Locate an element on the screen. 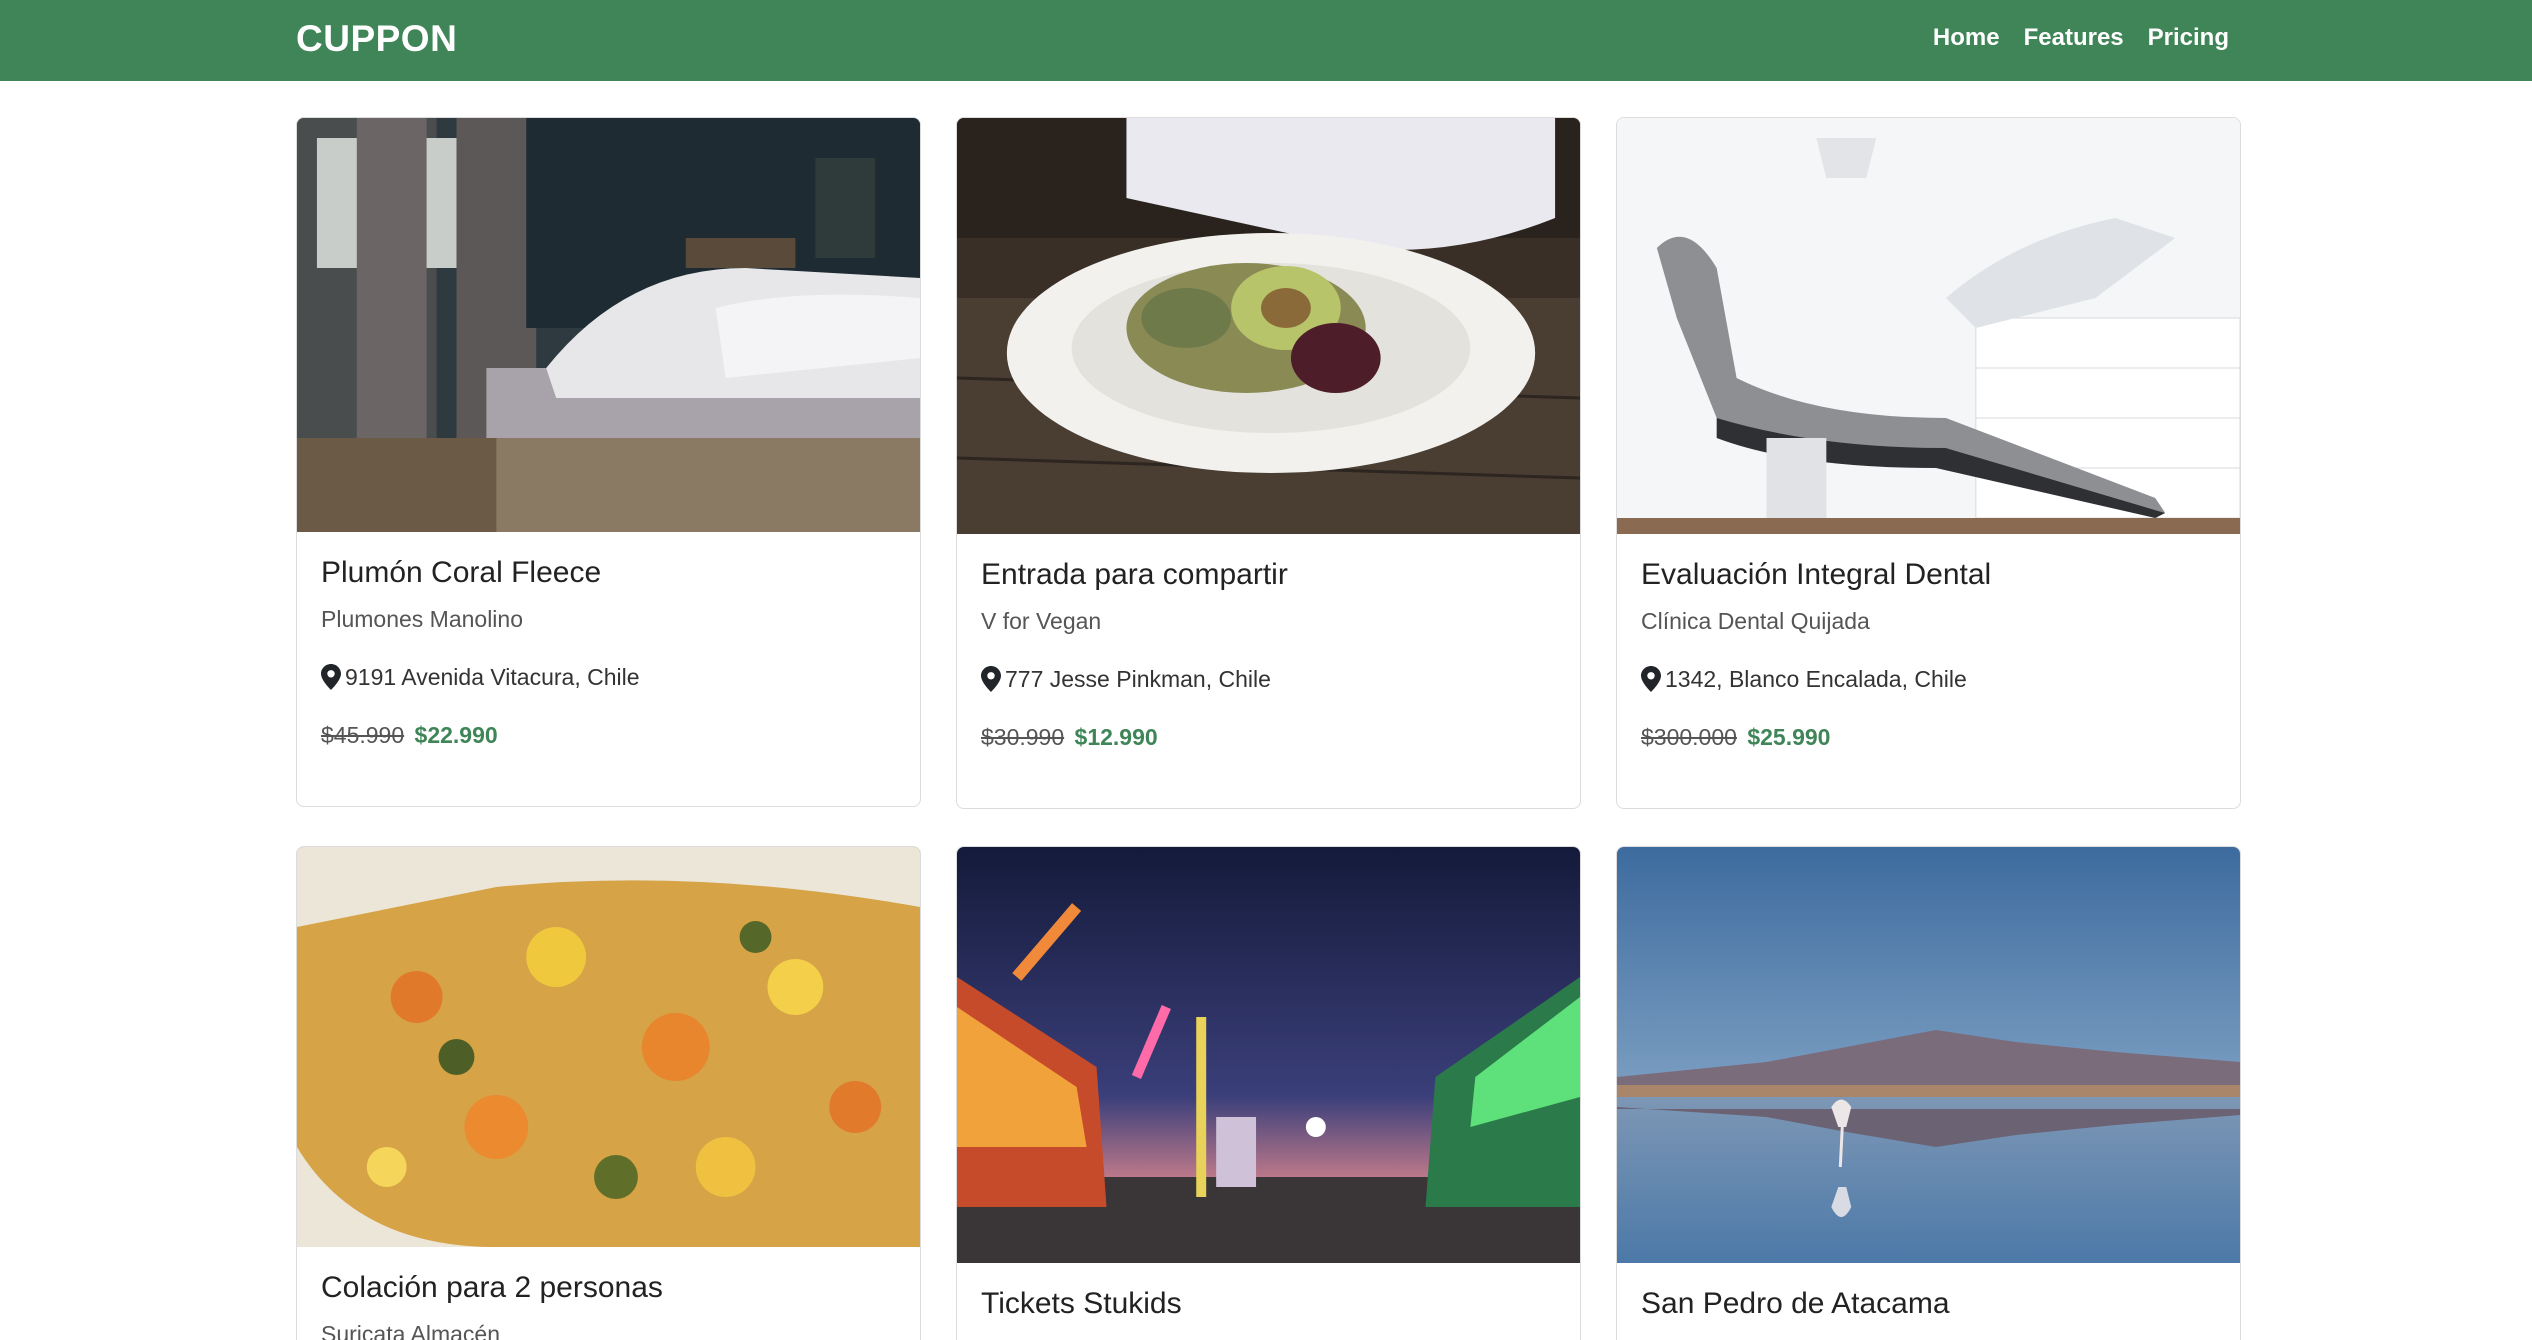 This screenshot has height=1340, width=2532. nav-links: Home Features Pricing is located at coordinates (2081, 38).